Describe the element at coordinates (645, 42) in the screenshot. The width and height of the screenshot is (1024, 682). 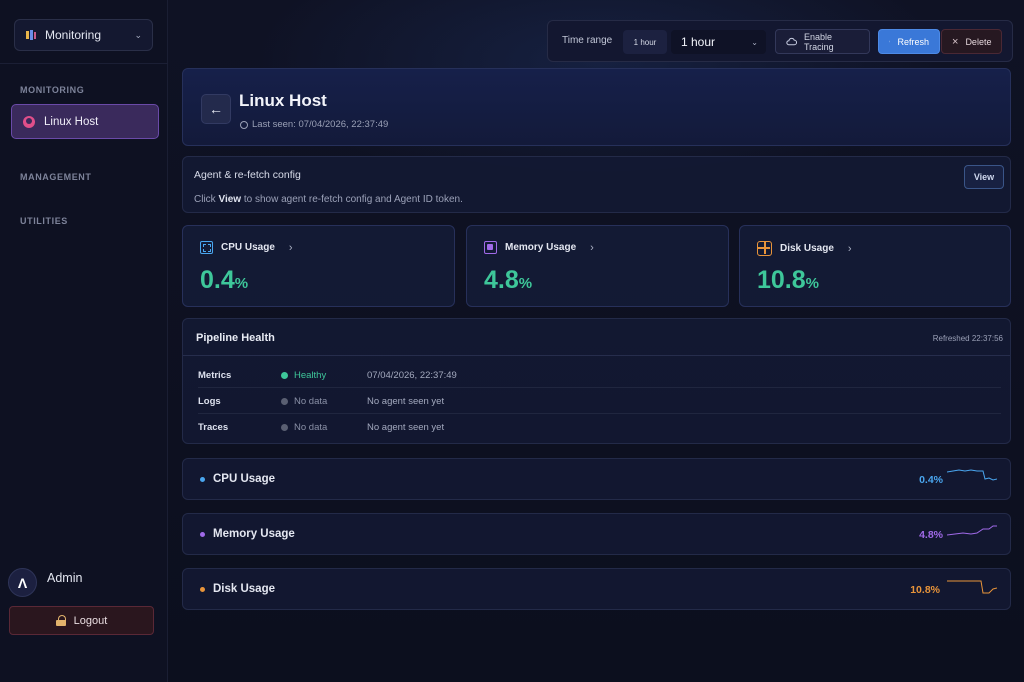
I see `time-range-pill: 1 hour` at that location.